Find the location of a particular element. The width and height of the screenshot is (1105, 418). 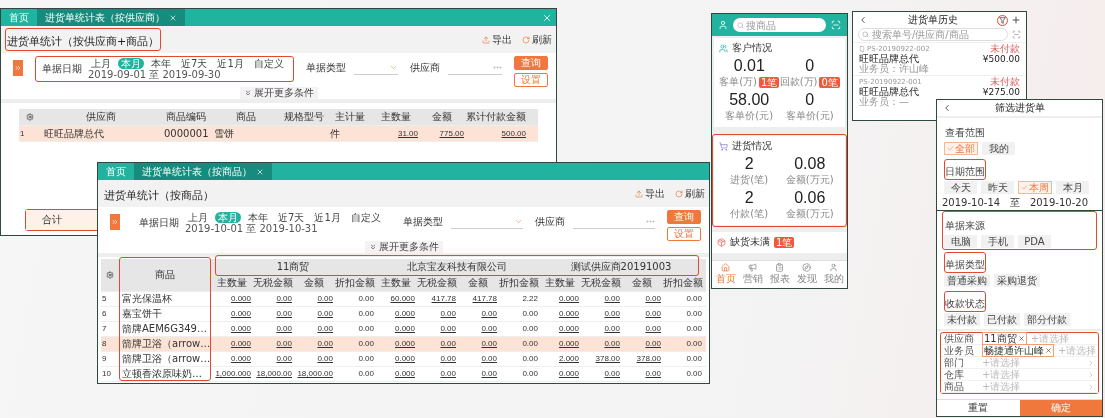

profile-icon is located at coordinates (723, 25).